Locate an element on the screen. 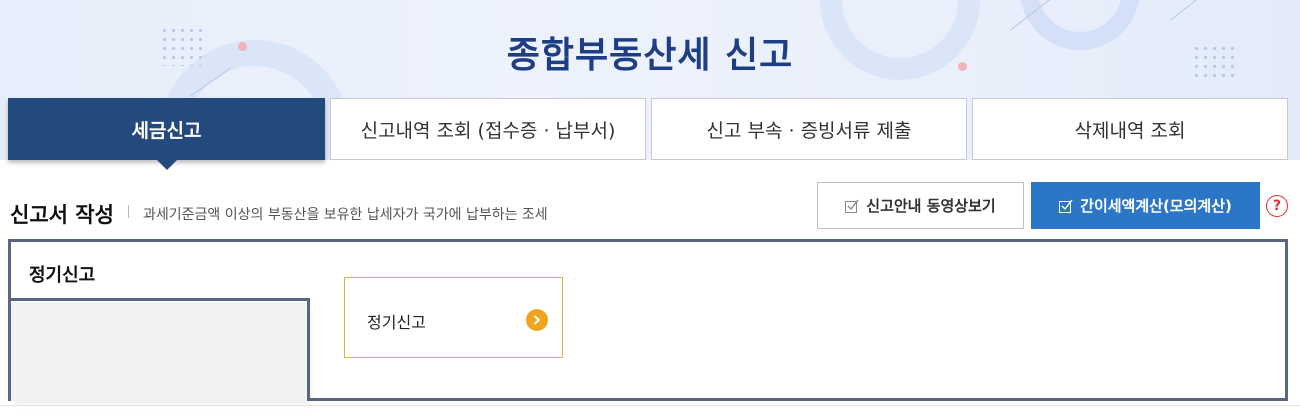 This screenshot has height=415, width=1300. question-icon: ? is located at coordinates (1277, 206).